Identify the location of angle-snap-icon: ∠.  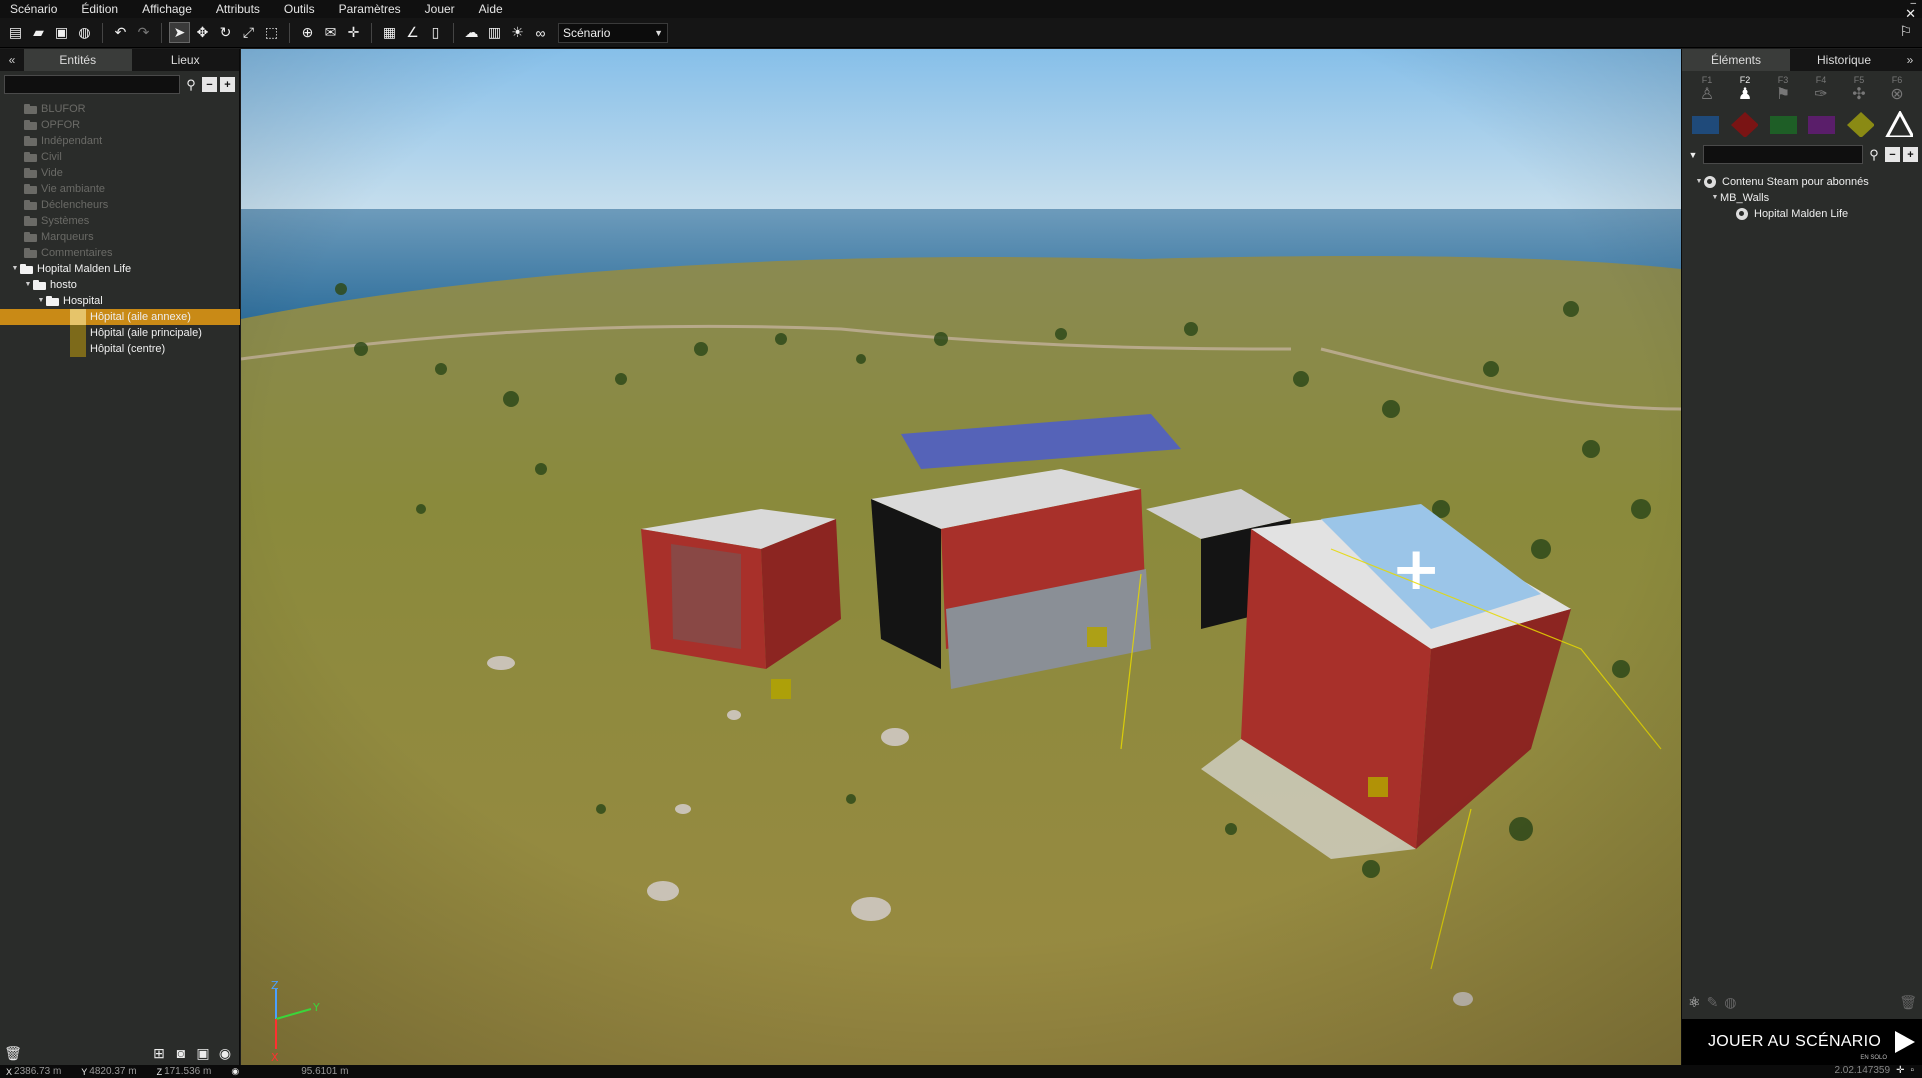
(412, 32).